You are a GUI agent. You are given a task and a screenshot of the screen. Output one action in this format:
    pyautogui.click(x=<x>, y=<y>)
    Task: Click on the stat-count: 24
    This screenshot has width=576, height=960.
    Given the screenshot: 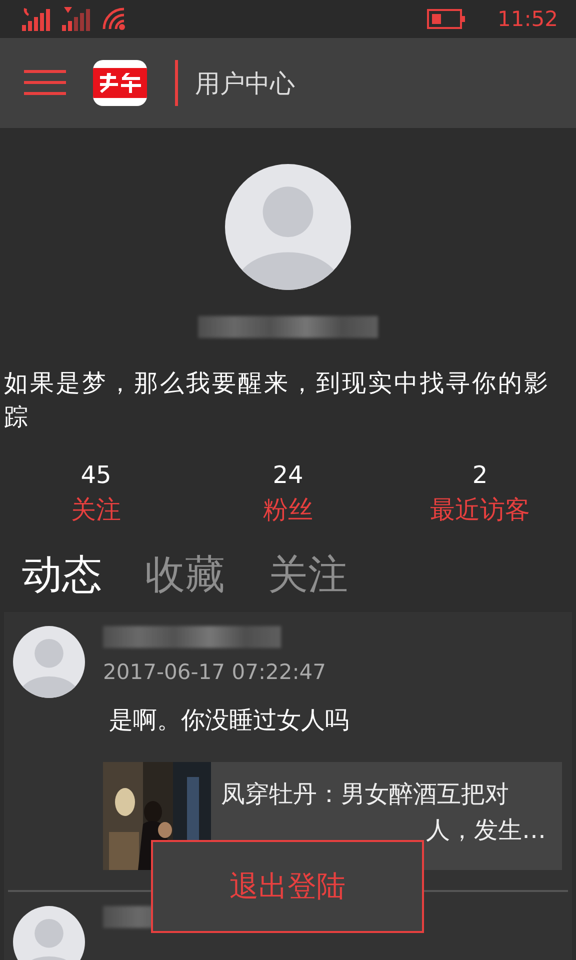 What is the action you would take?
    pyautogui.click(x=288, y=475)
    